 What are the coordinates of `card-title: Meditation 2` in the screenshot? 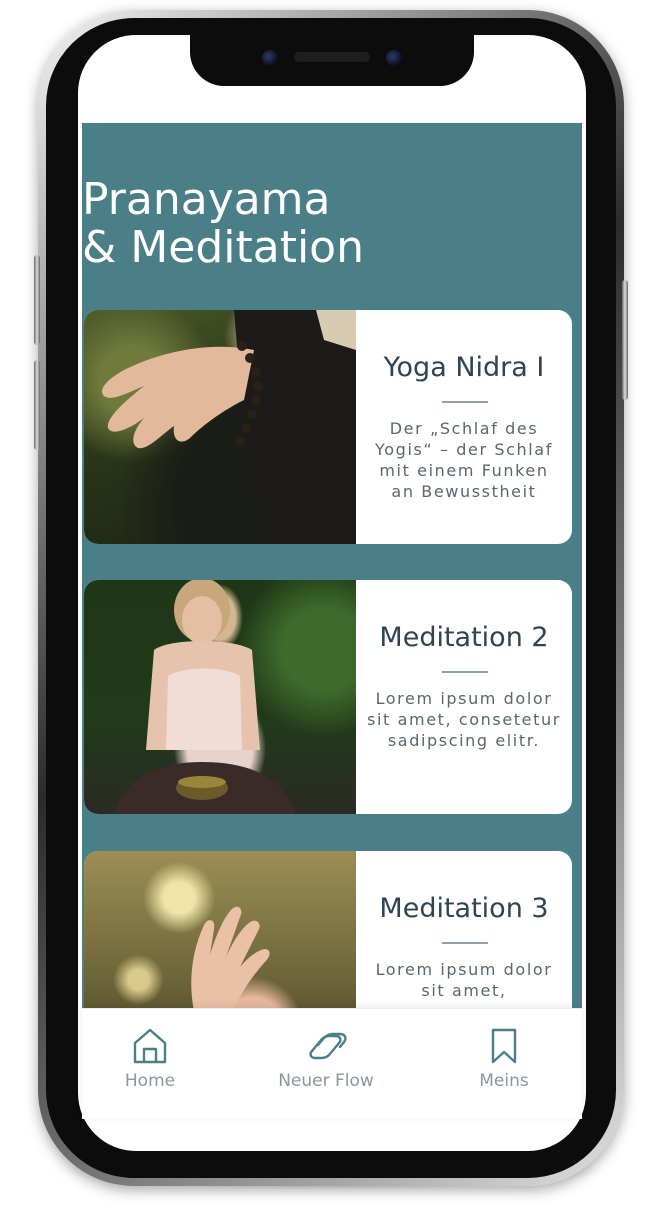 It's located at (464, 637).